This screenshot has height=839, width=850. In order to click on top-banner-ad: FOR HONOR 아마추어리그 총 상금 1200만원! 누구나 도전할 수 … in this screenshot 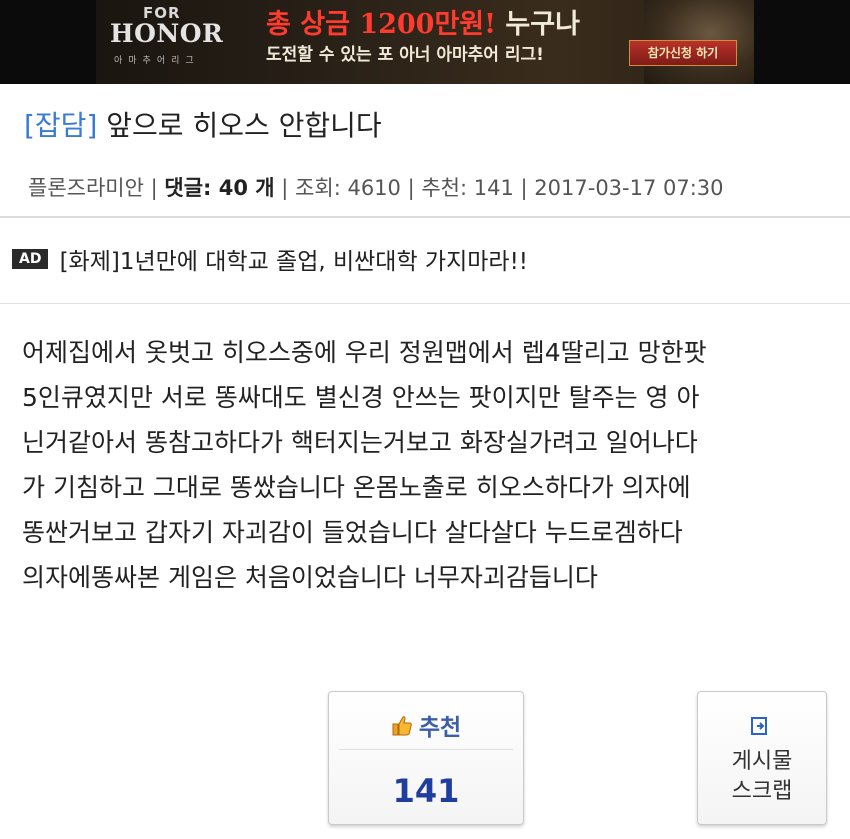, I will do `click(425, 42)`.